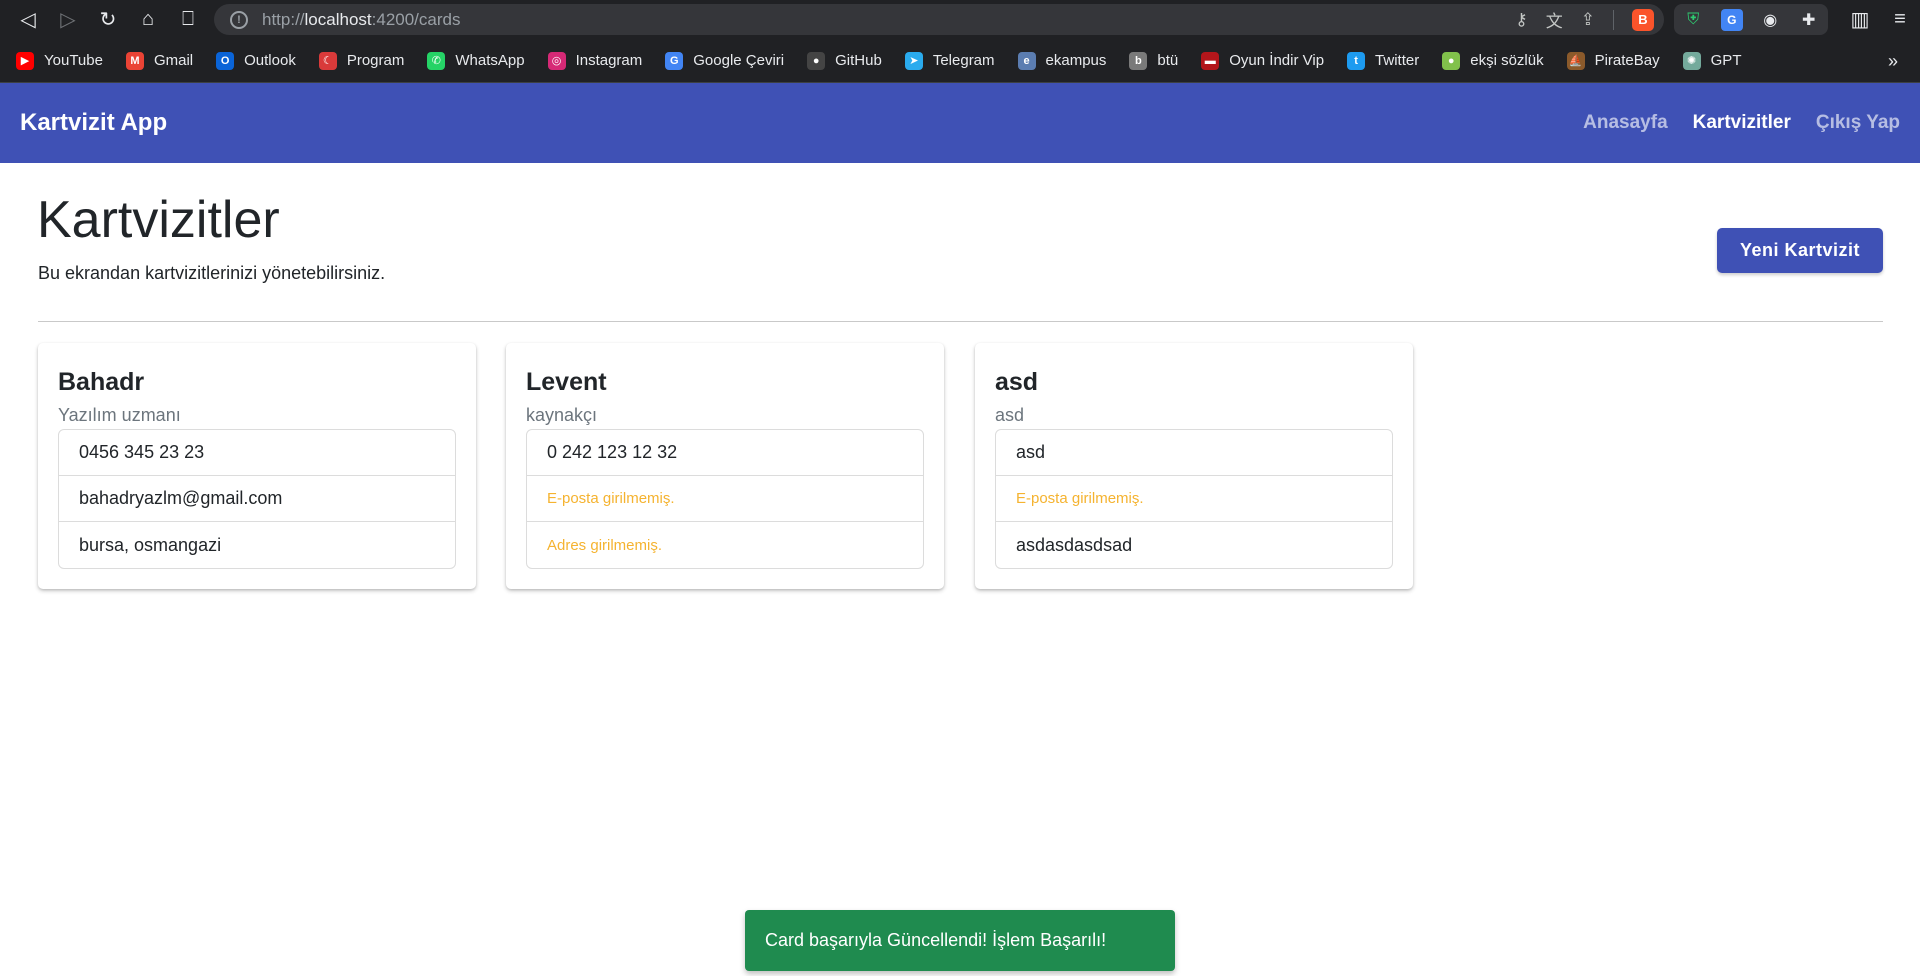 Image resolution: width=1920 pixels, height=976 pixels. I want to click on shield-extension-icon: ⛨, so click(1693, 20).